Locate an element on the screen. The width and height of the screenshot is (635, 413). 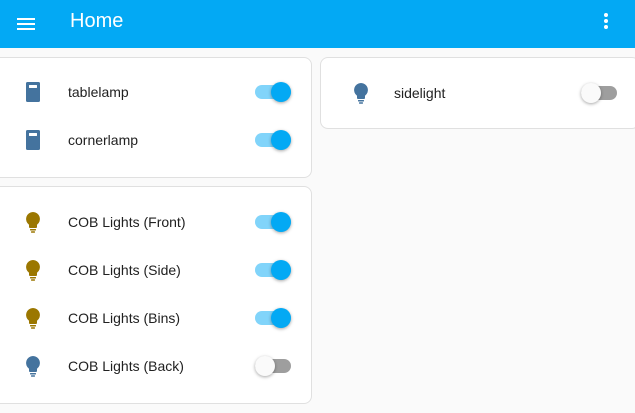
menu-icon is located at coordinates (26, 24).